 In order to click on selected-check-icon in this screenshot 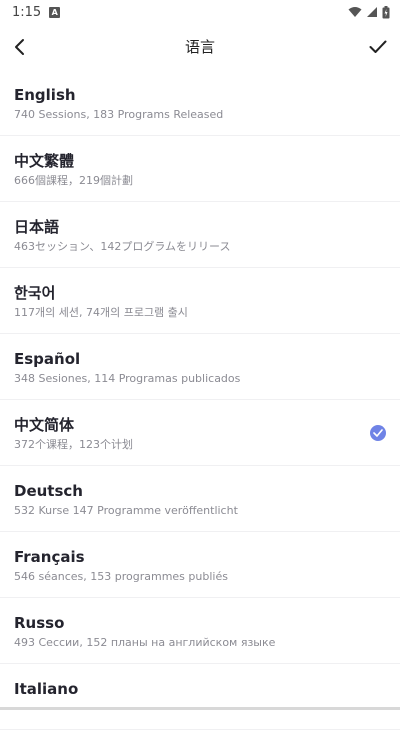, I will do `click(378, 433)`.